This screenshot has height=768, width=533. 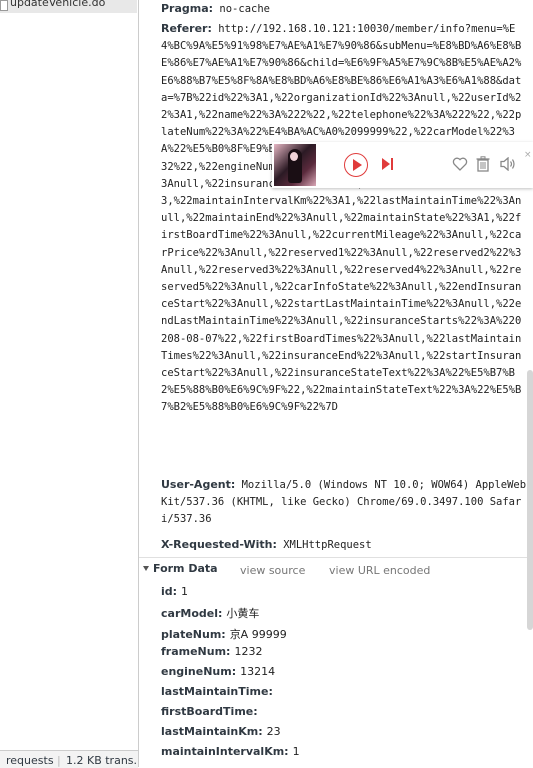 I want to click on header-x-requested-with: X-Requested-With: XMLHttpRequest, so click(x=344, y=545).